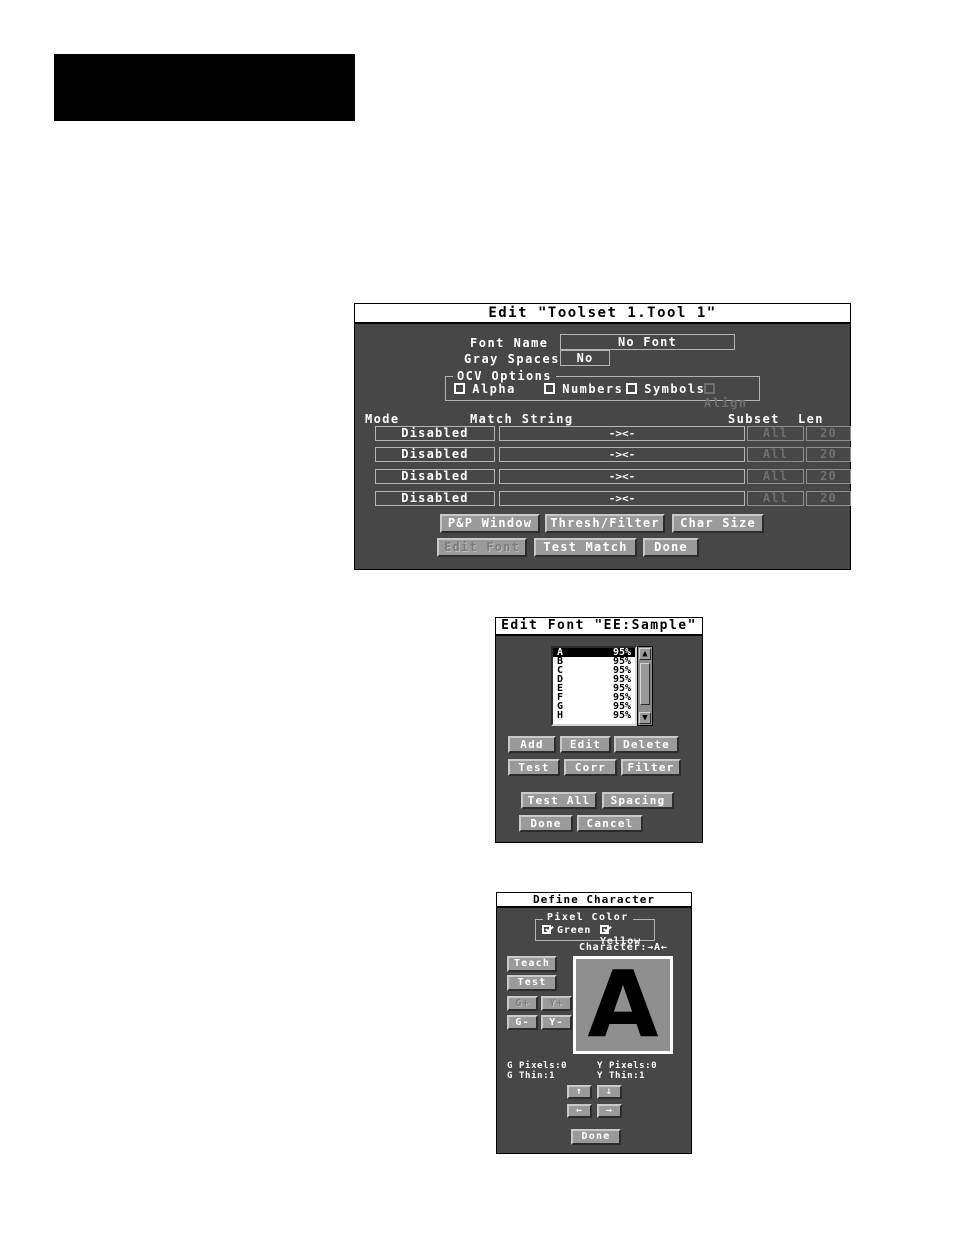 The width and height of the screenshot is (954, 1235). Describe the element at coordinates (509, 343) in the screenshot. I see `font-name-label: Font Name` at that location.